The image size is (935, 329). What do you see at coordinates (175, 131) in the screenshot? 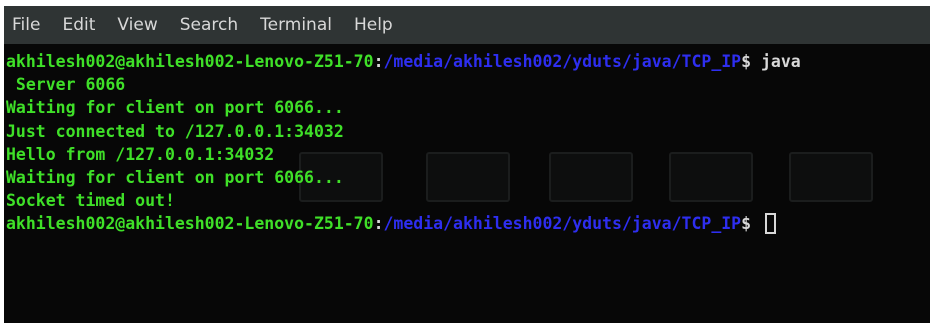
I see `output-line: Just connected to /127.0.0.1:34032` at bounding box center [175, 131].